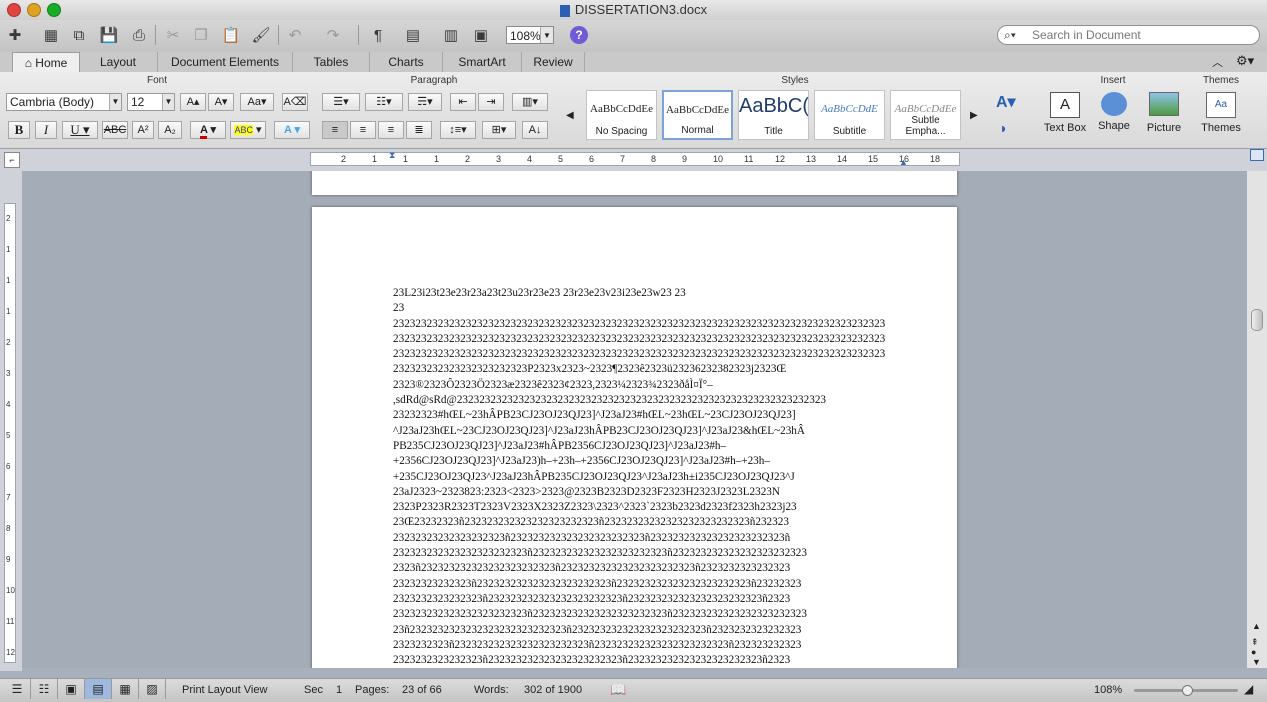  I want to click on tab-review: Review, so click(553, 62).